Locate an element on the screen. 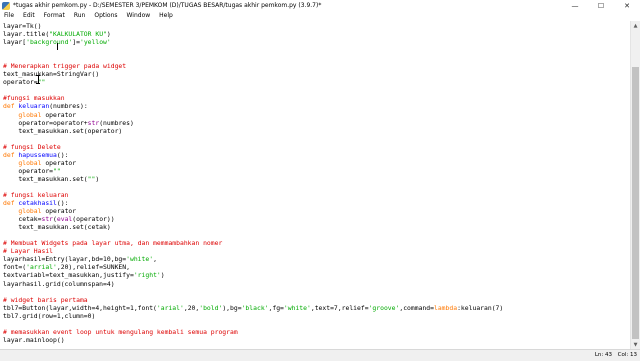  code-line: layar.title("KALKULATOR KU") is located at coordinates (317, 34).